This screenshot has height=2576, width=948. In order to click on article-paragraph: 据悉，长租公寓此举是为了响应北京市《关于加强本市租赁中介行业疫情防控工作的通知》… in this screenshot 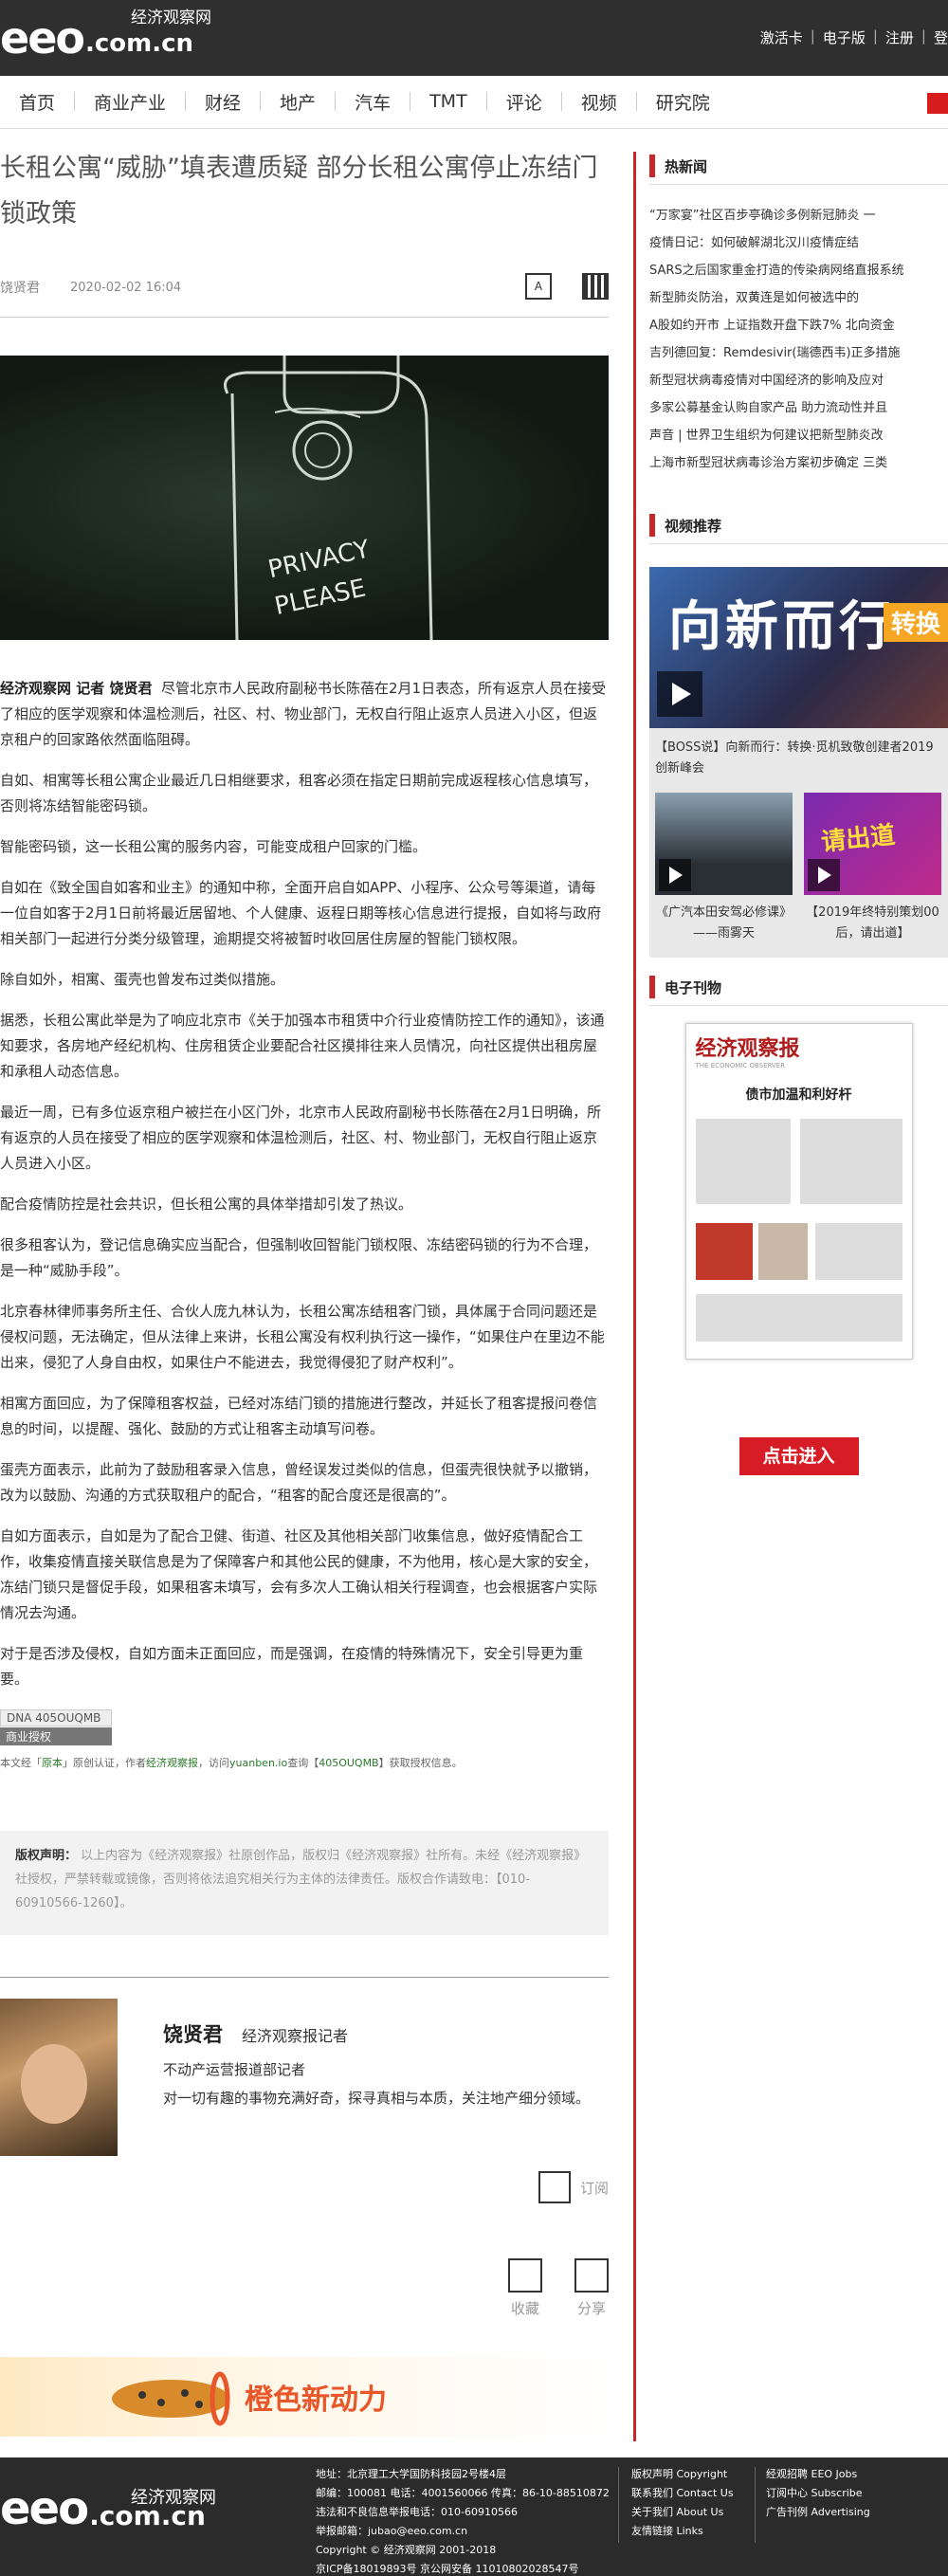, I will do `click(302, 1046)`.